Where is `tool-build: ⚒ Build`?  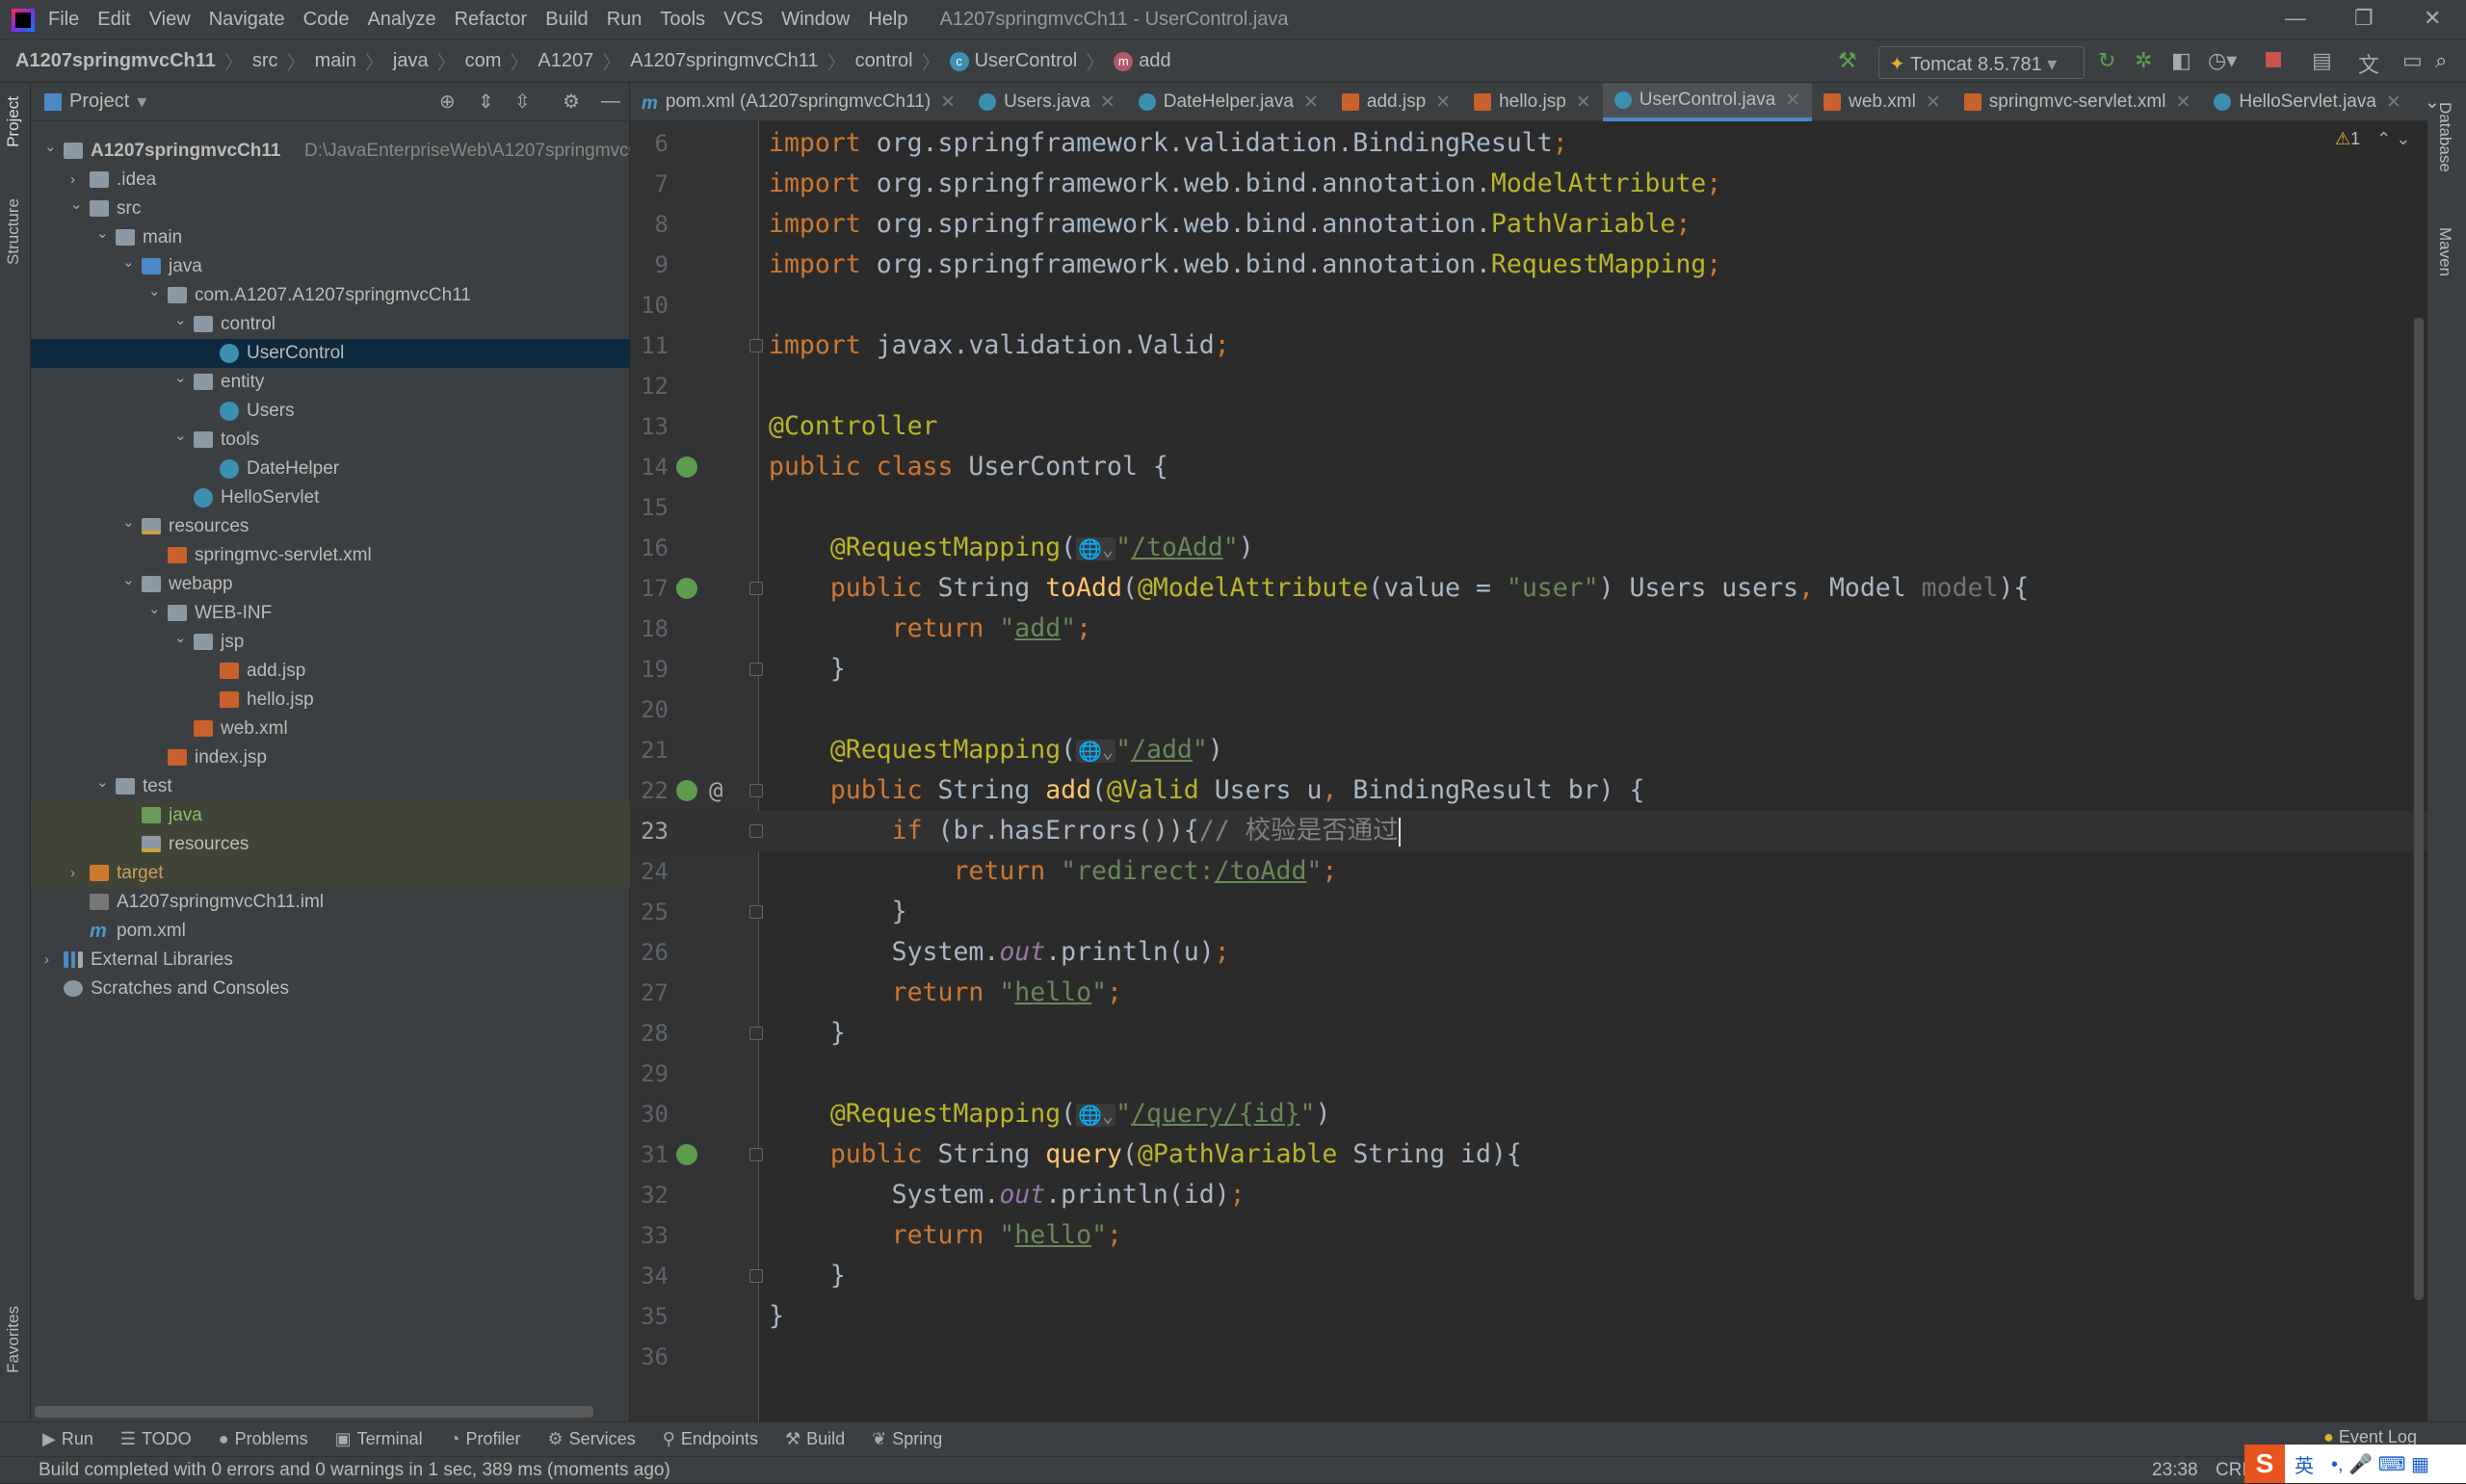 tool-build: ⚒ Build is located at coordinates (815, 1439).